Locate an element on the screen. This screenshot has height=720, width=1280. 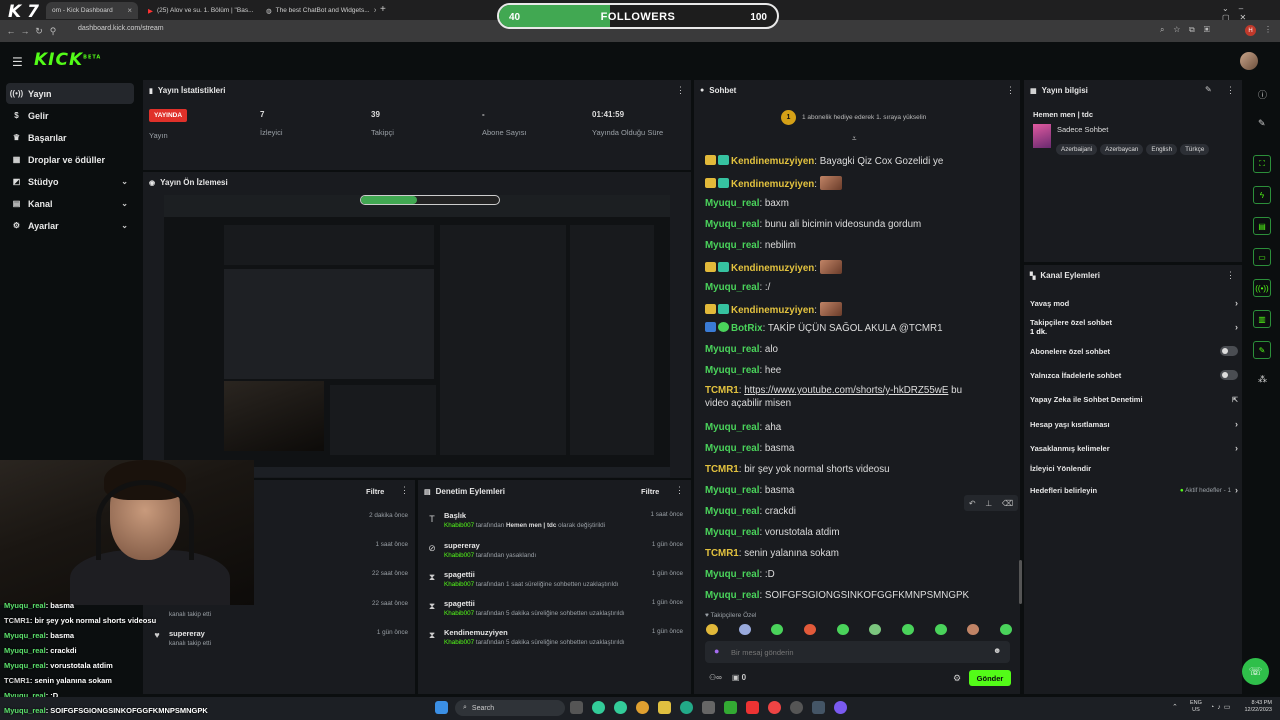
edit-icon: ✎ is located at coordinates (1208, 89).